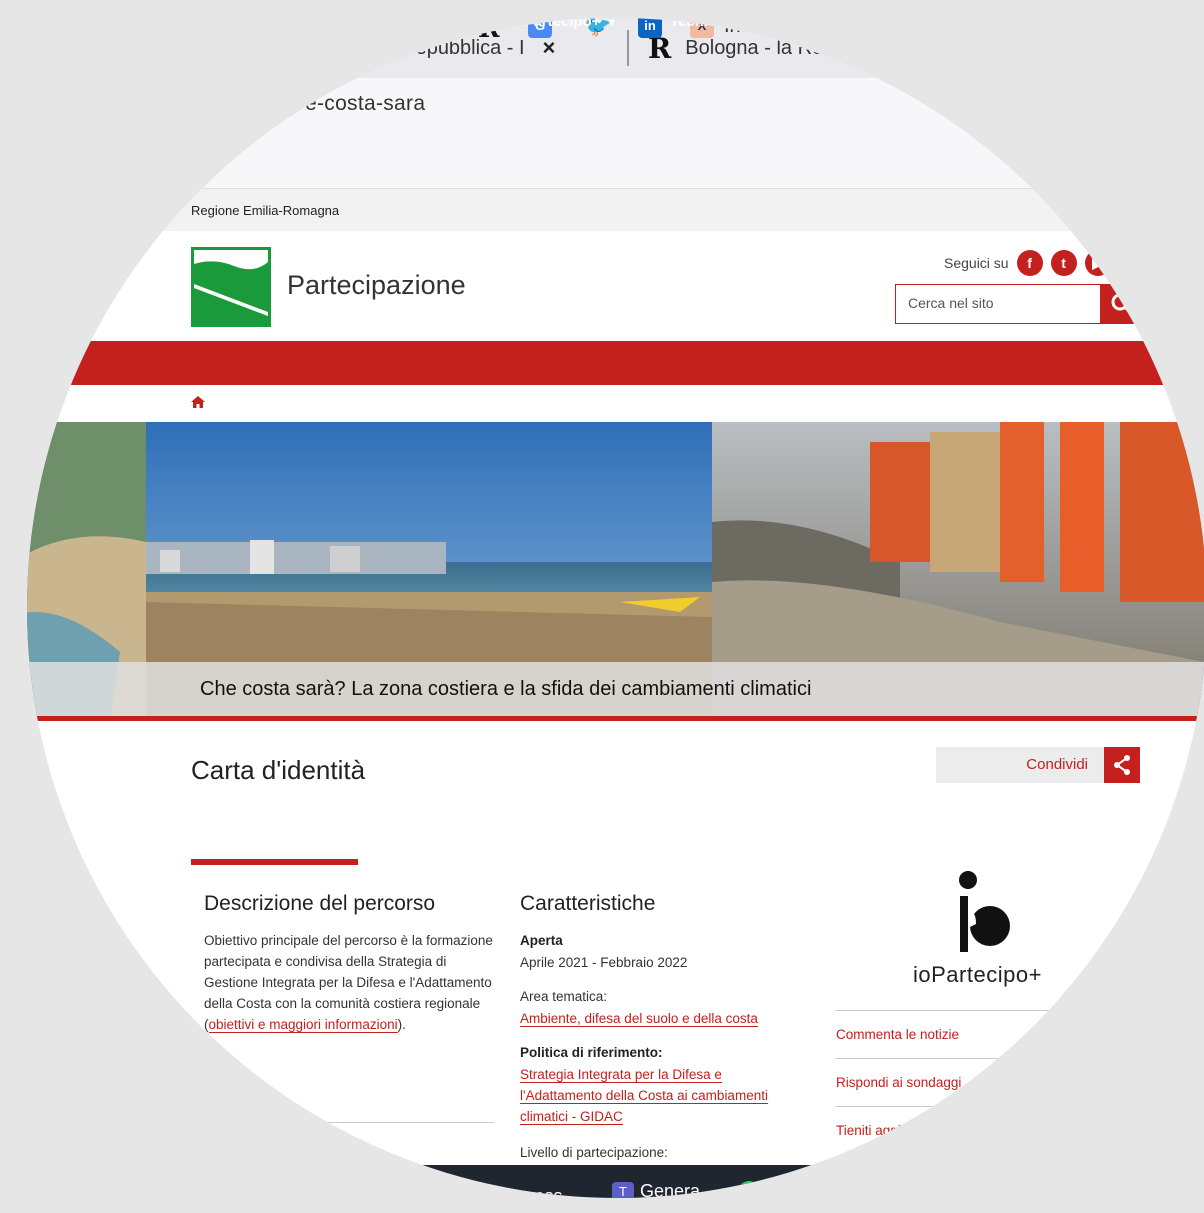  I want to click on tab-title: Bologna - la Re, so click(754, 47).